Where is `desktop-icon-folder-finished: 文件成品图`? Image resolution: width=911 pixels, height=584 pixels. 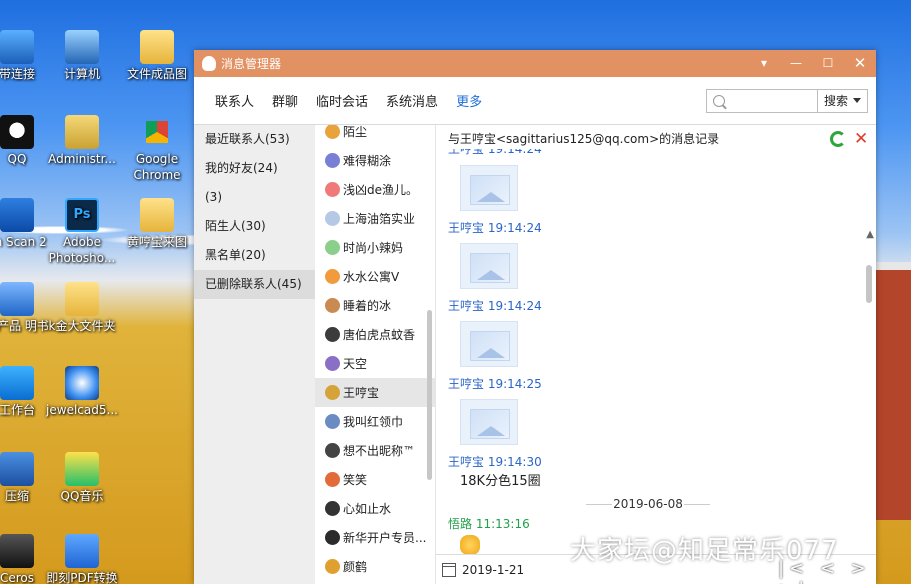
desktop-icon-folder-finished: 文件成品图 is located at coordinates (157, 56).